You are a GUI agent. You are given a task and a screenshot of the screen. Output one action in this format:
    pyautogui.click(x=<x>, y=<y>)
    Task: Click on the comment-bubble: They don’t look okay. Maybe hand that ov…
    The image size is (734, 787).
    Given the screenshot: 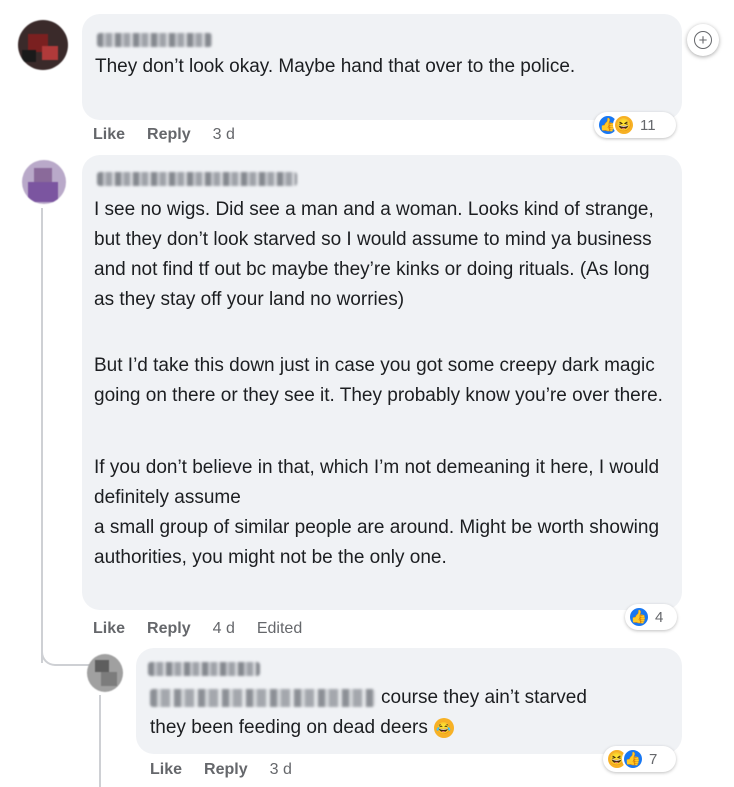 What is the action you would take?
    pyautogui.click(x=382, y=67)
    